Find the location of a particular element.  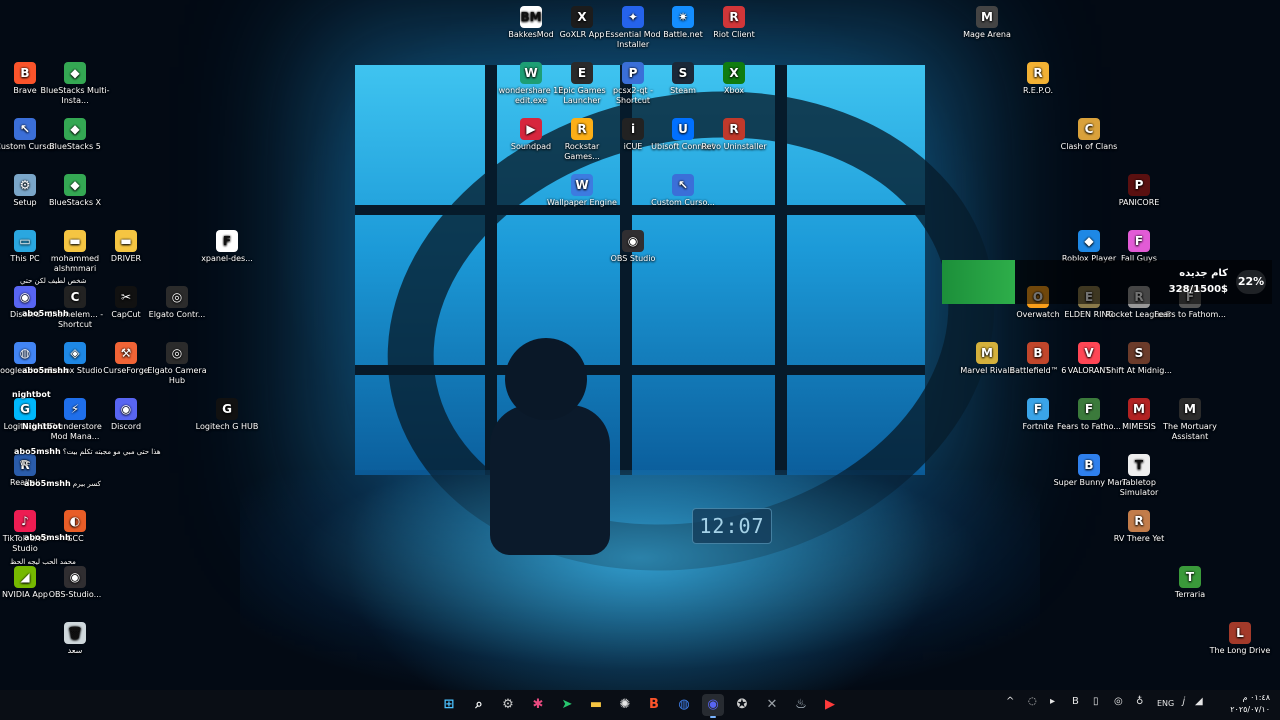

desktop-icon-label: Revo Uninstaller is located at coordinates (734, 146).